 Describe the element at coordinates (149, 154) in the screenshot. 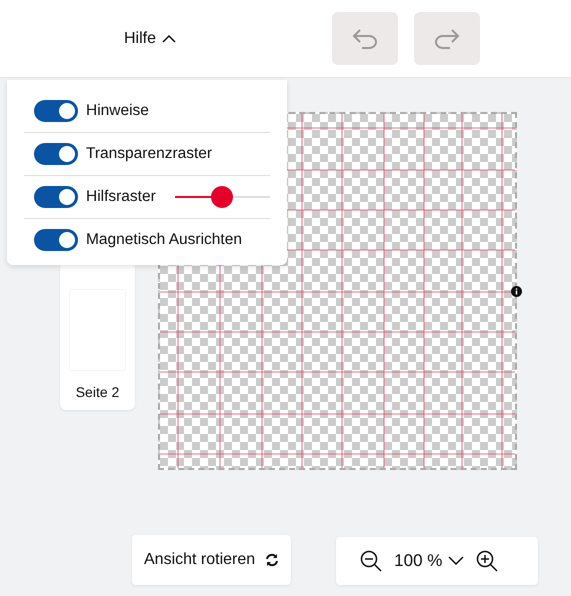

I see `toggle-label: Transparenzraster` at that location.